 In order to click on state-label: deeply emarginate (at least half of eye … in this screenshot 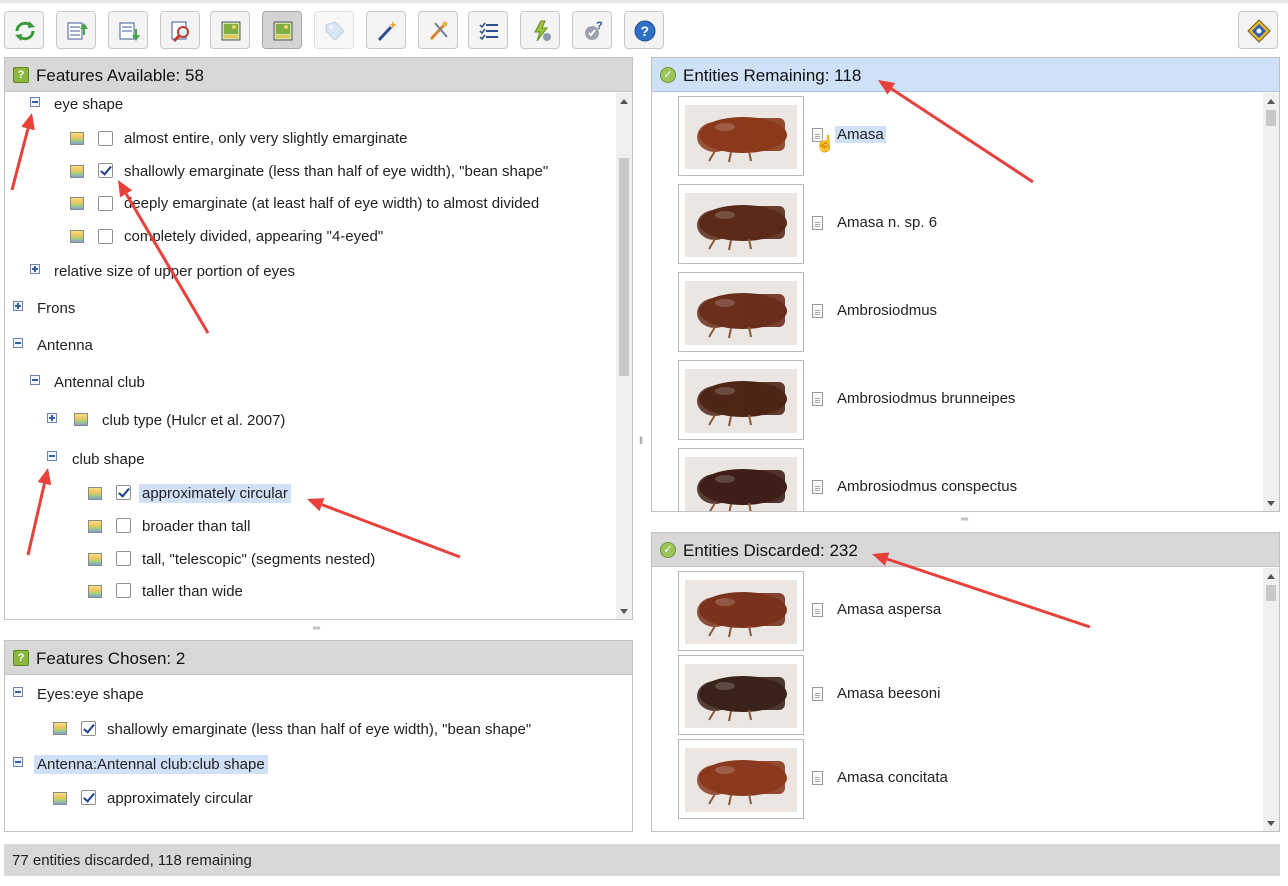, I will do `click(331, 203)`.